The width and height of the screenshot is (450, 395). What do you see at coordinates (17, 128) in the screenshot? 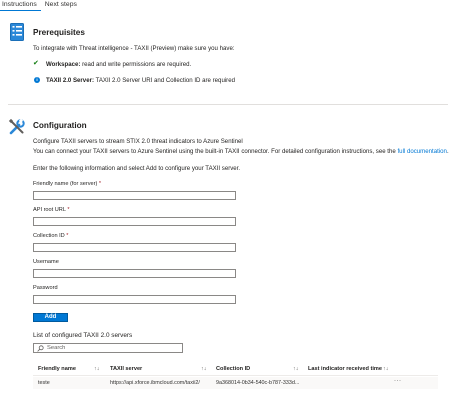
I see `tools-icon` at bounding box center [17, 128].